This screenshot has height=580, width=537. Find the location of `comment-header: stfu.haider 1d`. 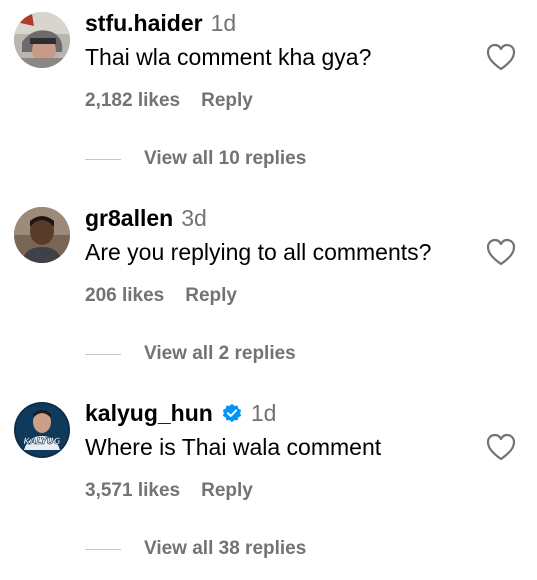

comment-header: stfu.haider 1d is located at coordinates (160, 23).